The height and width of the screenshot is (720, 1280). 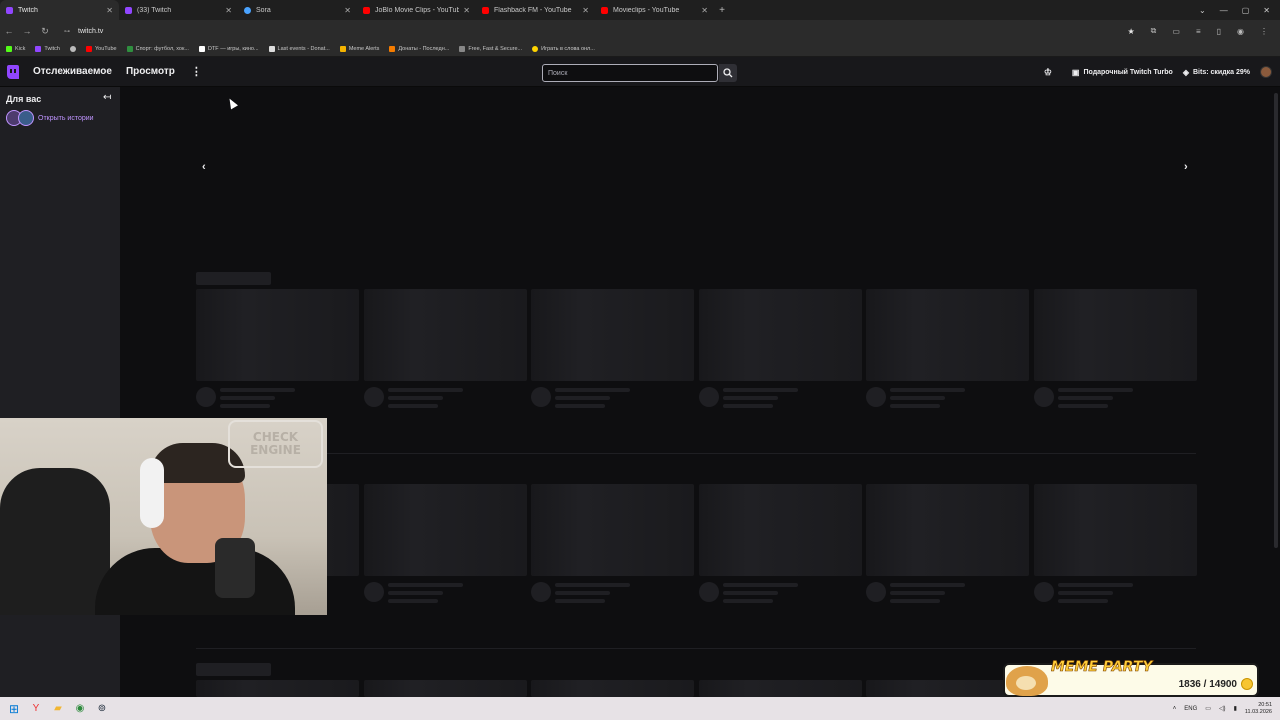 What do you see at coordinates (1176, 31) in the screenshot?
I see `cast-icon: ▭` at bounding box center [1176, 31].